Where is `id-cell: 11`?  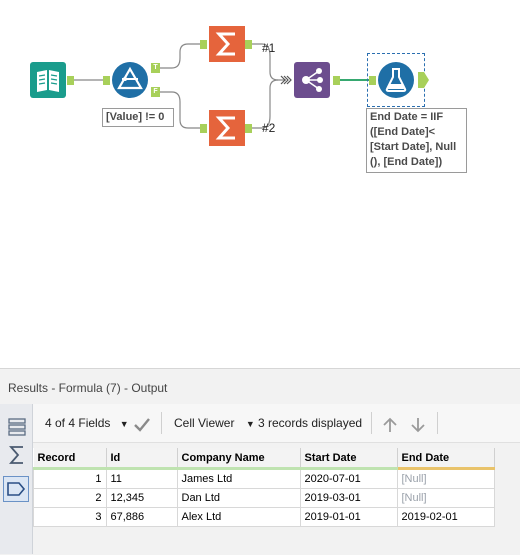 id-cell: 11 is located at coordinates (141, 478).